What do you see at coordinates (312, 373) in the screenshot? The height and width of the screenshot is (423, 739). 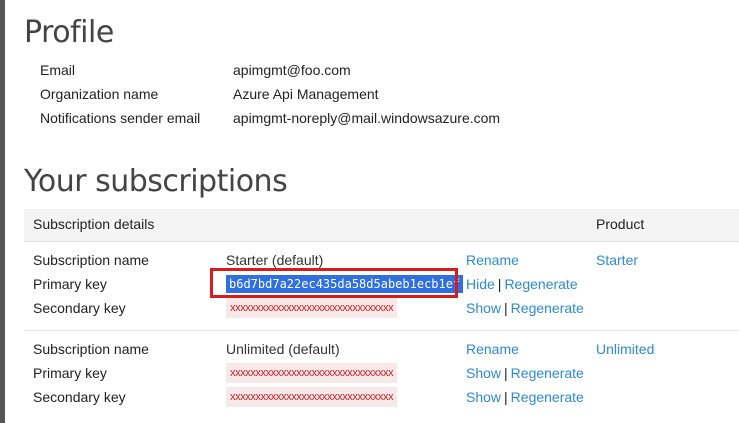 I see `primary-key-value: xxxxxxxxxxxxxxxxxxxxxxxxxxxxxxxx` at bounding box center [312, 373].